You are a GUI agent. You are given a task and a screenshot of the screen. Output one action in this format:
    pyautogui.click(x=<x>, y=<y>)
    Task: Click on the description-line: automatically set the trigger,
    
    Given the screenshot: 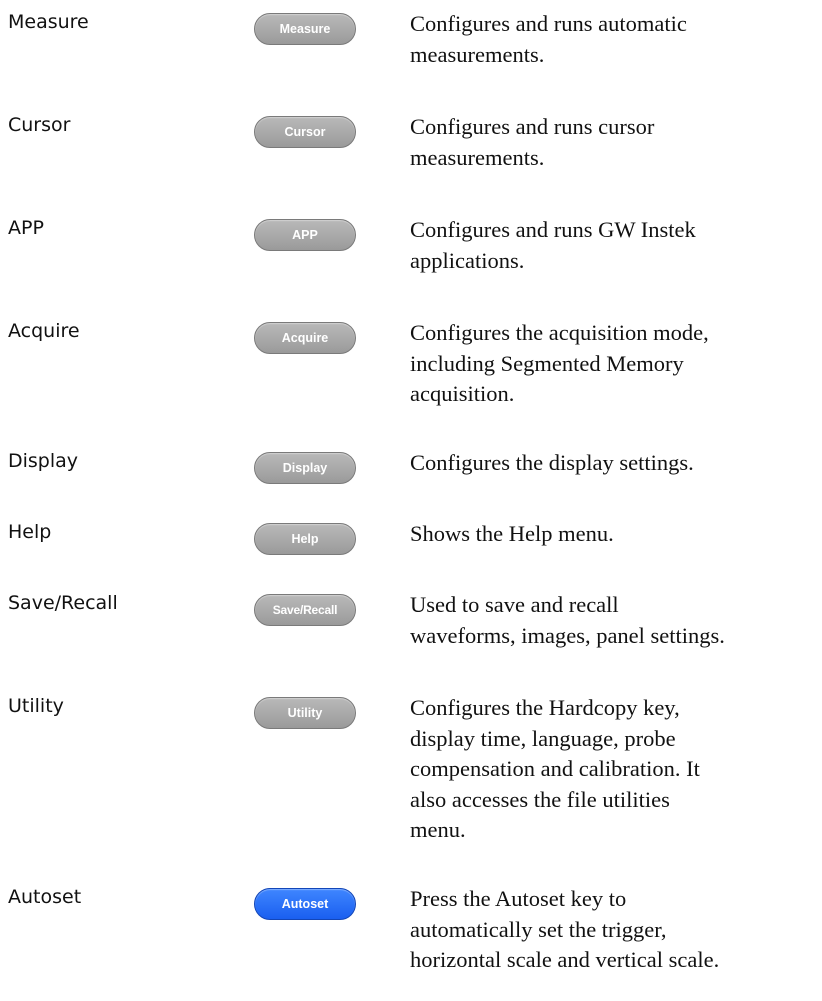 What is the action you would take?
    pyautogui.click(x=538, y=929)
    